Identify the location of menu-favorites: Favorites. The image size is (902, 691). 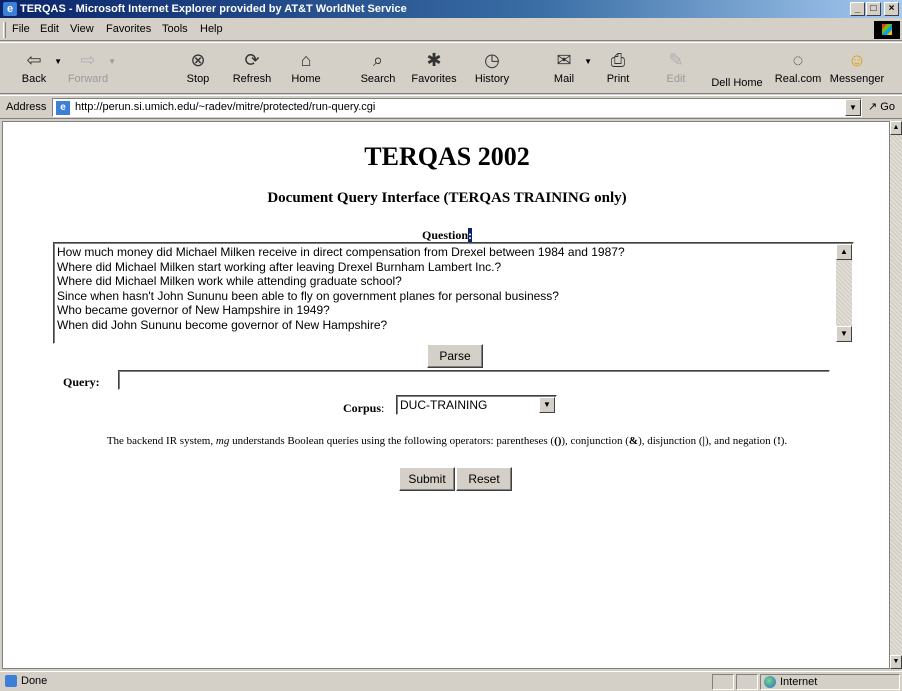
(128, 29).